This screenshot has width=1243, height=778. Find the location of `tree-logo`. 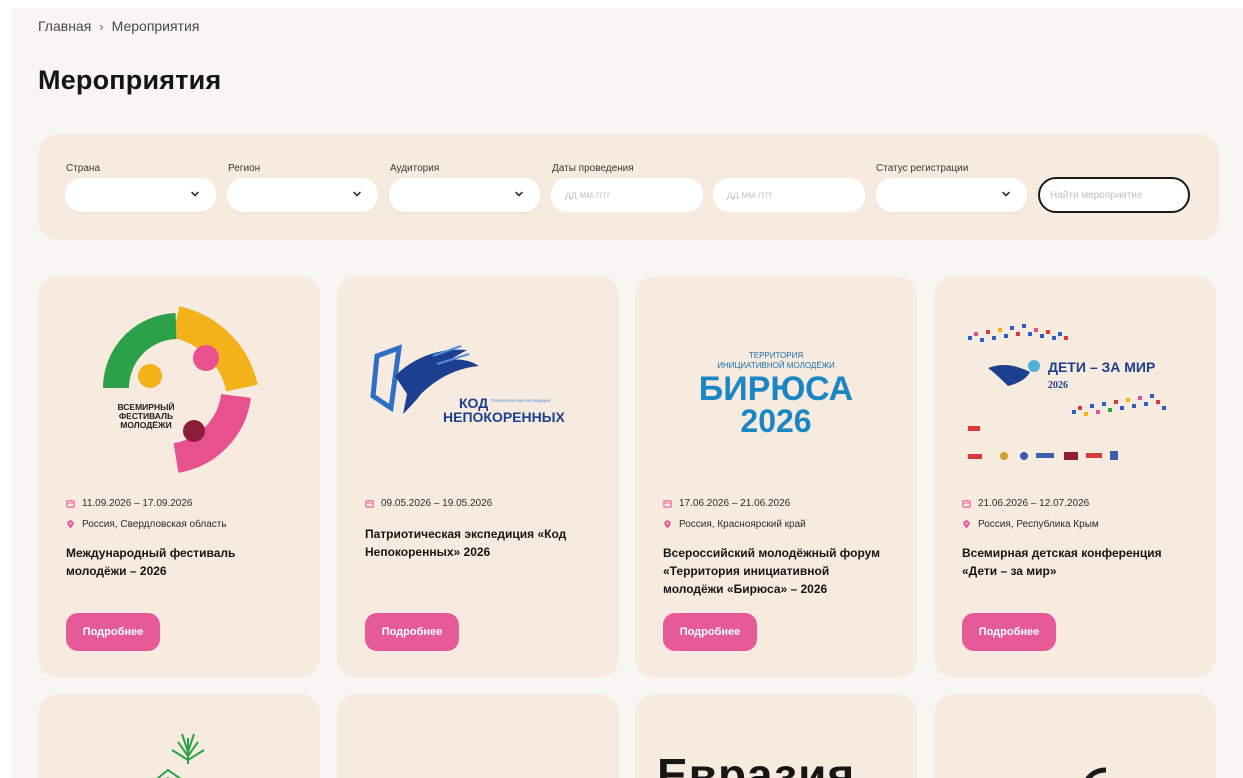

tree-logo is located at coordinates (180, 755).